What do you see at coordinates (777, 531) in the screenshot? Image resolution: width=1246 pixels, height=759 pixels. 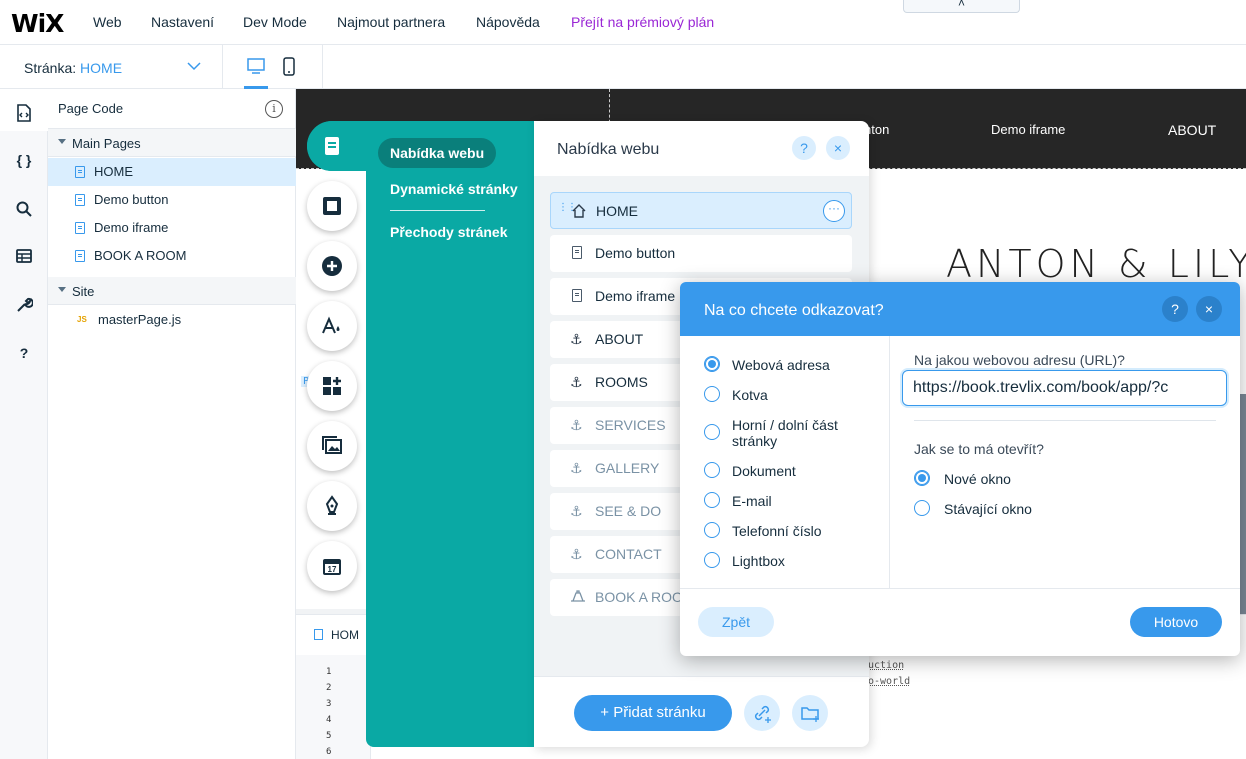 I see `option-label: Telefonní číslo` at bounding box center [777, 531].